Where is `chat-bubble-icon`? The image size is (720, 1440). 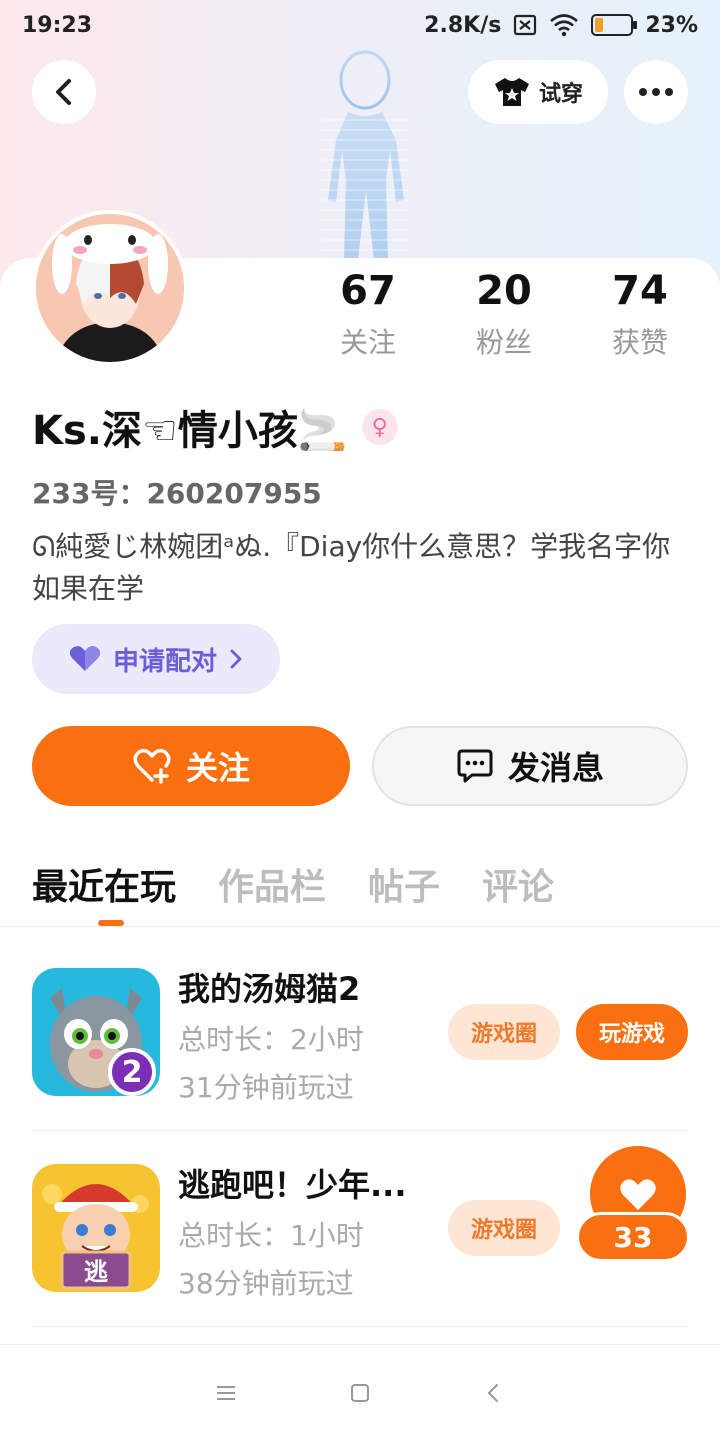
chat-bubble-icon is located at coordinates (475, 766).